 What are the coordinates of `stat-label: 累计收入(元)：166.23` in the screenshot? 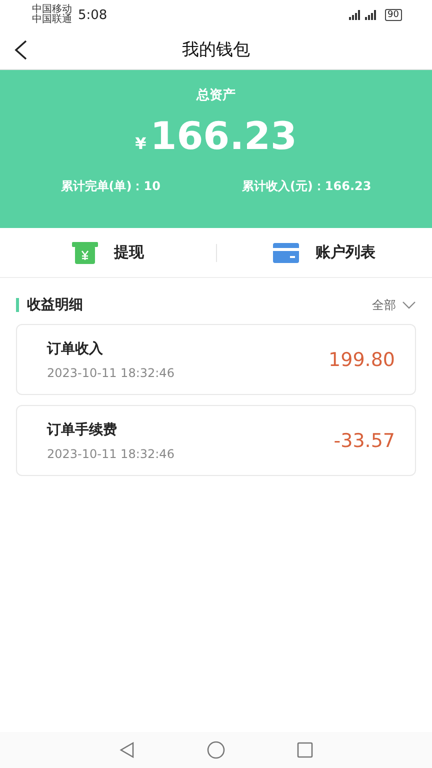 It's located at (307, 186).